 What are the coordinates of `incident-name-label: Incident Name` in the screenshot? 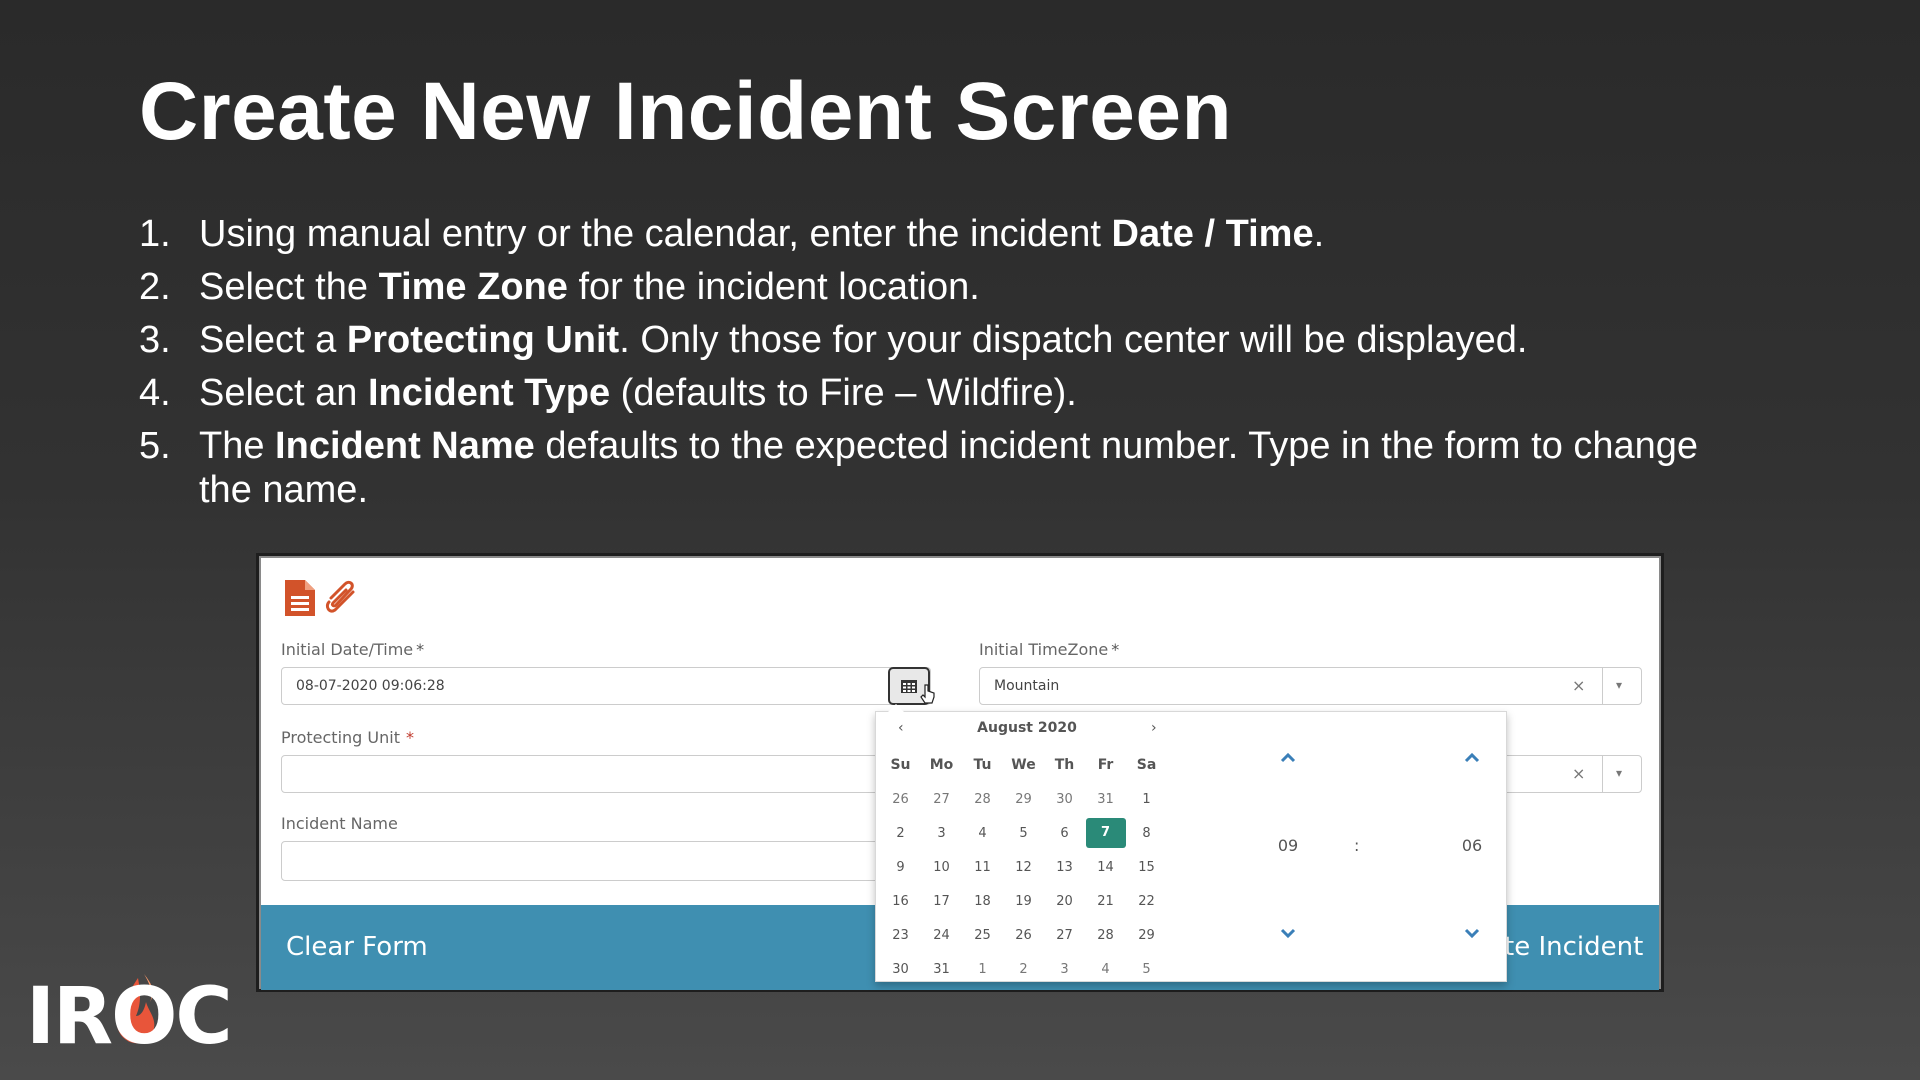 It's located at (339, 823).